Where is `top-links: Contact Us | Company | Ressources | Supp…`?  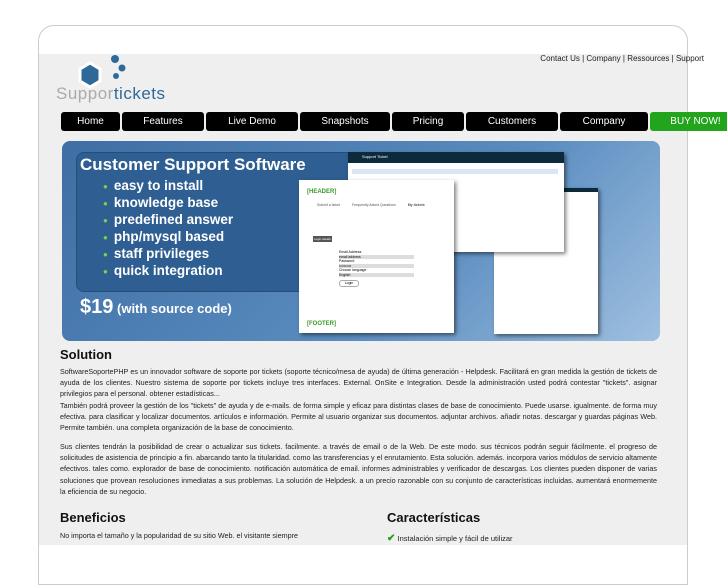
top-links: Contact Us | Company | Ressources | Supp… is located at coordinates (622, 58).